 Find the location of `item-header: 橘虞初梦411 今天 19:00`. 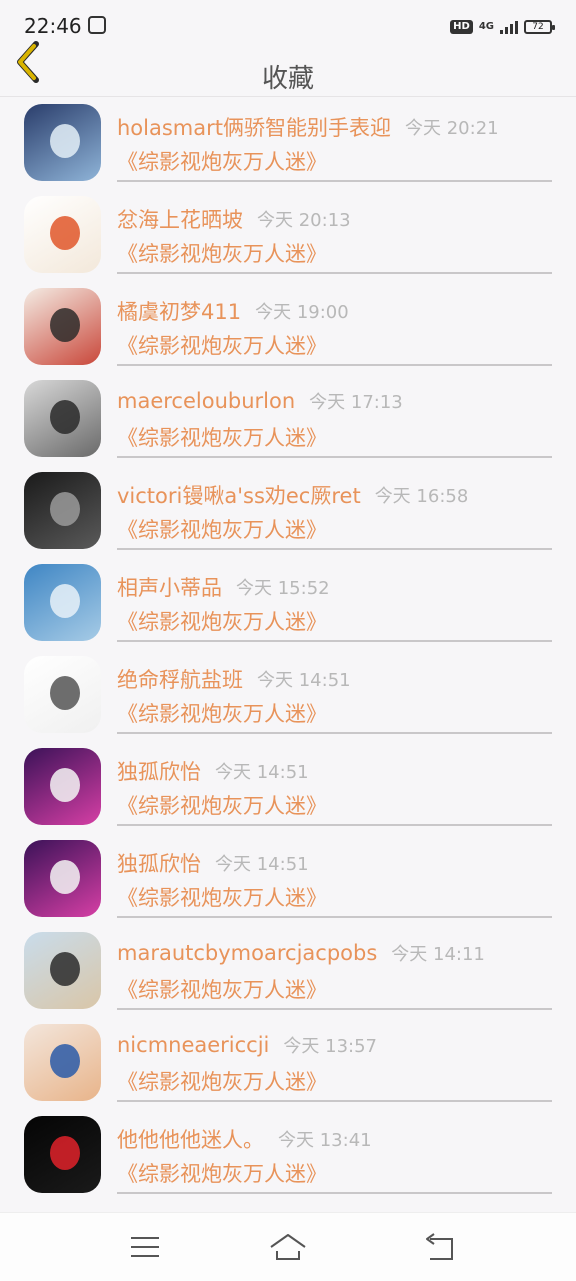

item-header: 橘虞初梦411 今天 19:00 is located at coordinates (334, 311).